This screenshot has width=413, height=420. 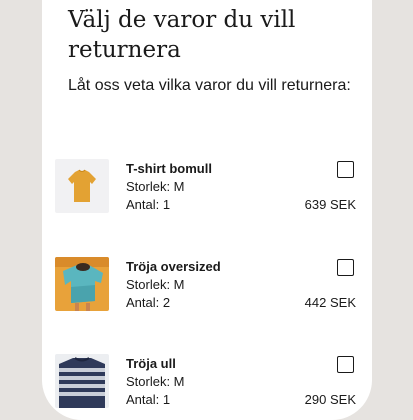 What do you see at coordinates (173, 266) in the screenshot?
I see `item-name: Tröja oversized` at bounding box center [173, 266].